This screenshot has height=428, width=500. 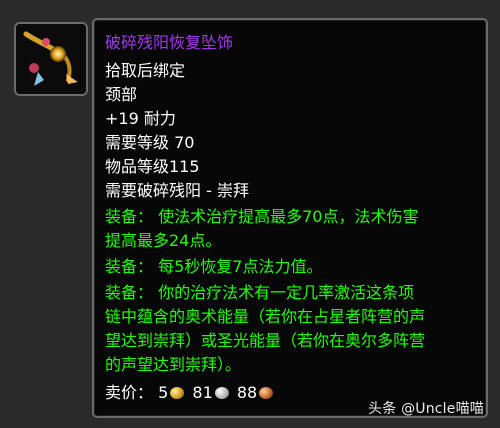 What do you see at coordinates (169, 42) in the screenshot?
I see `item-title: 破碎残阳恢复坠饰` at bounding box center [169, 42].